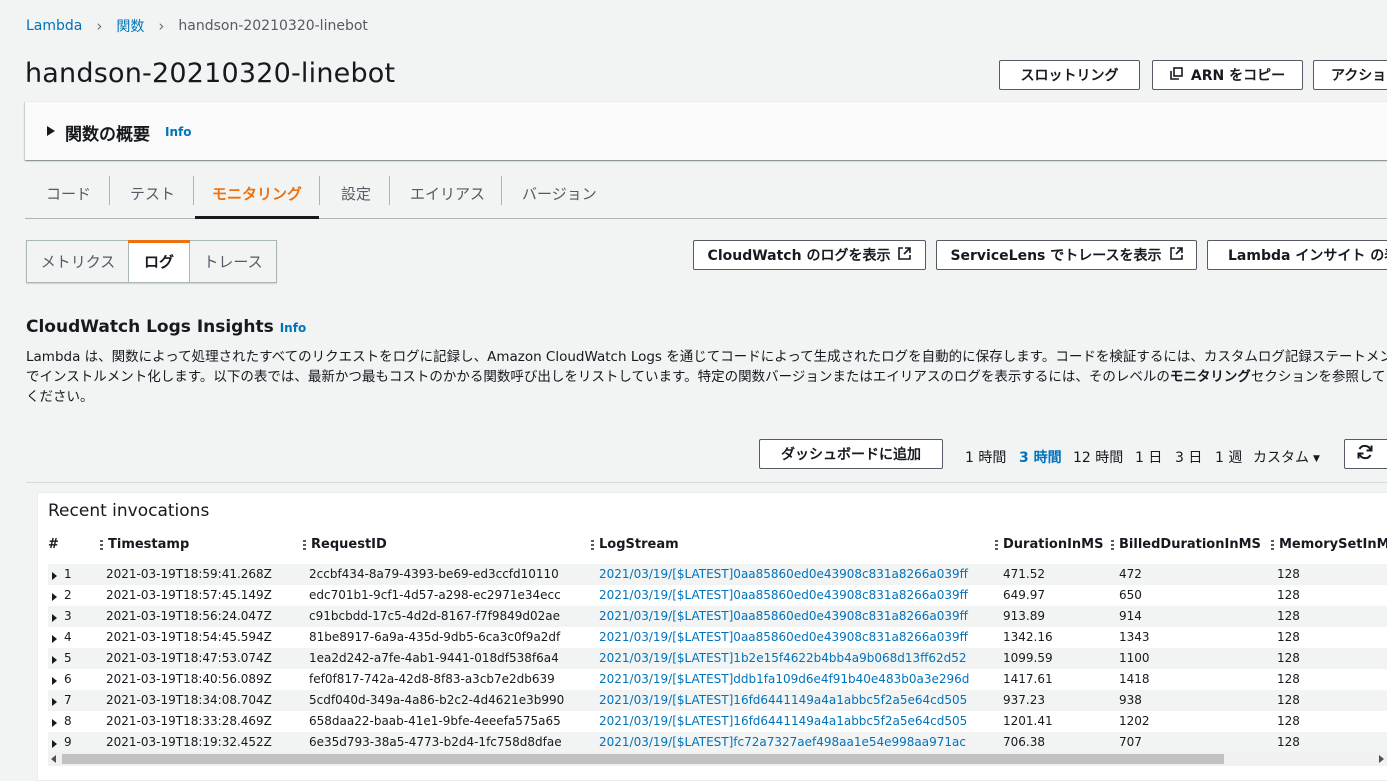 The image size is (1387, 781). I want to click on add-to-dashboard-button: ダッシュボードに追加, so click(851, 454).